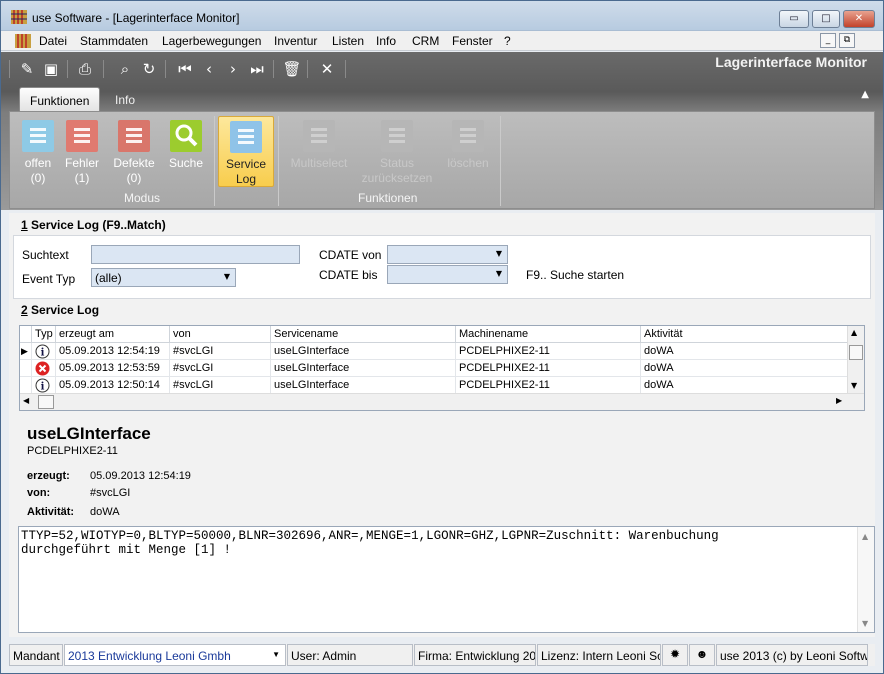 This screenshot has height=674, width=884. What do you see at coordinates (839, 400) in the screenshot?
I see `chevron-right-icon: ▶` at bounding box center [839, 400].